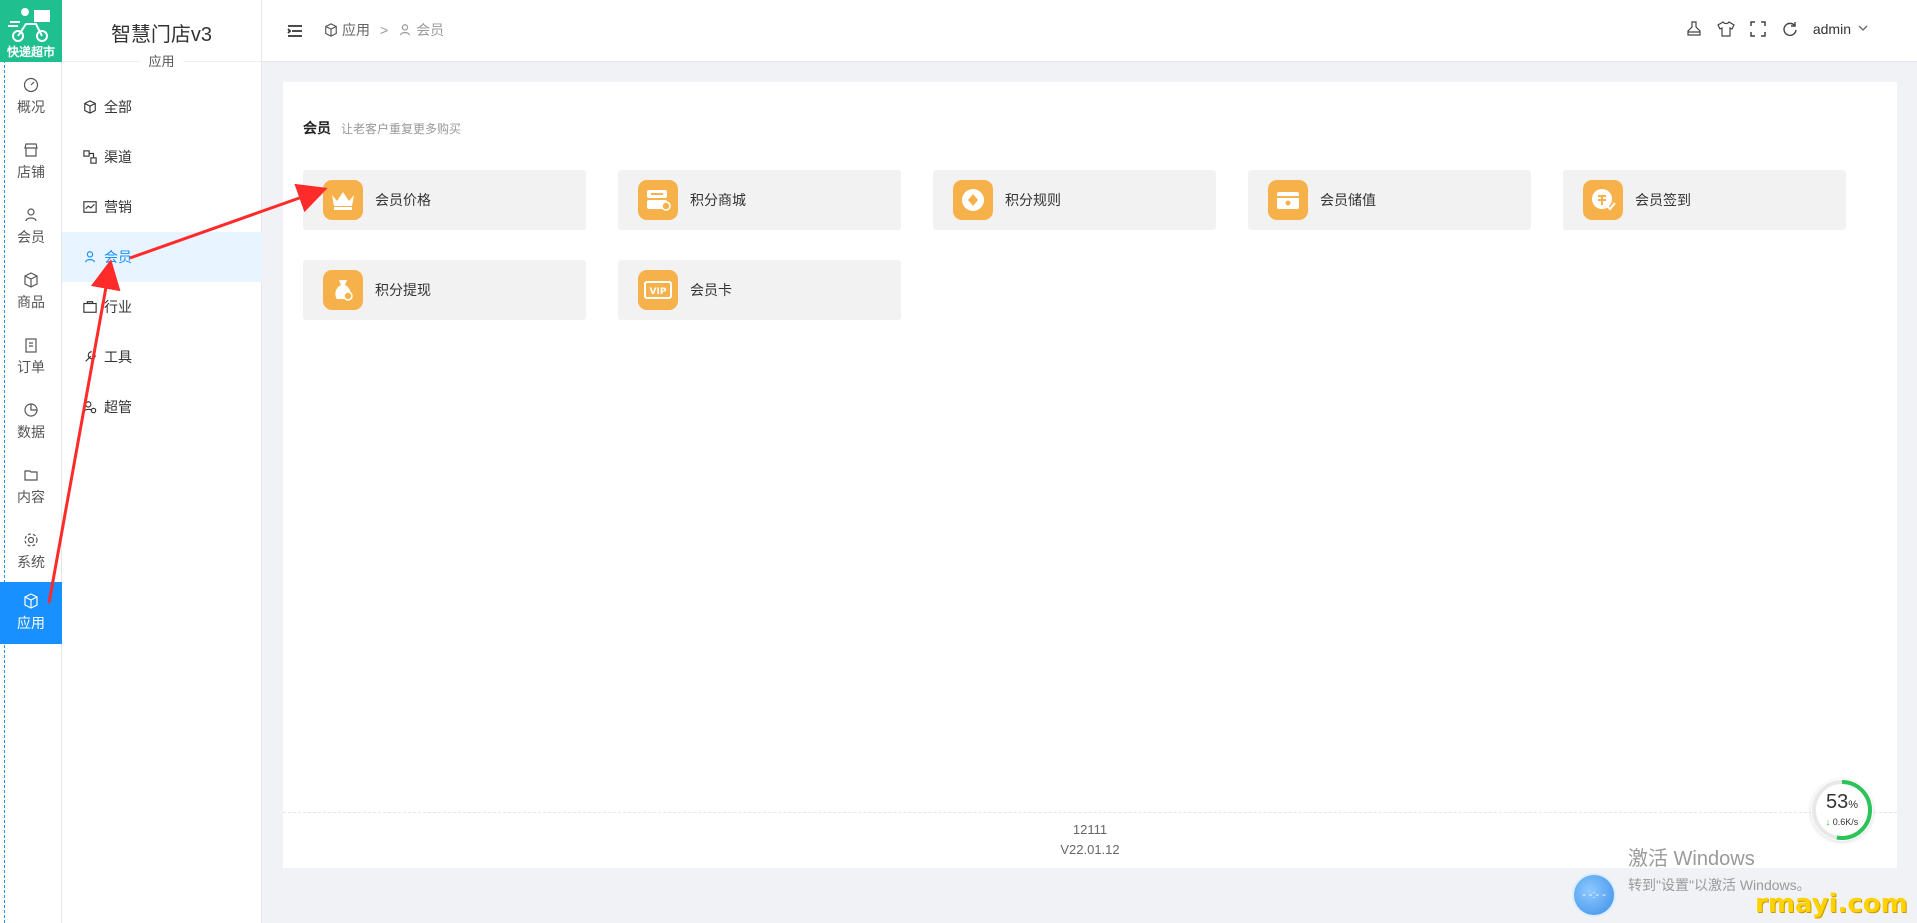  I want to click on windows-activation-title: 激活 Windows, so click(1691, 859).